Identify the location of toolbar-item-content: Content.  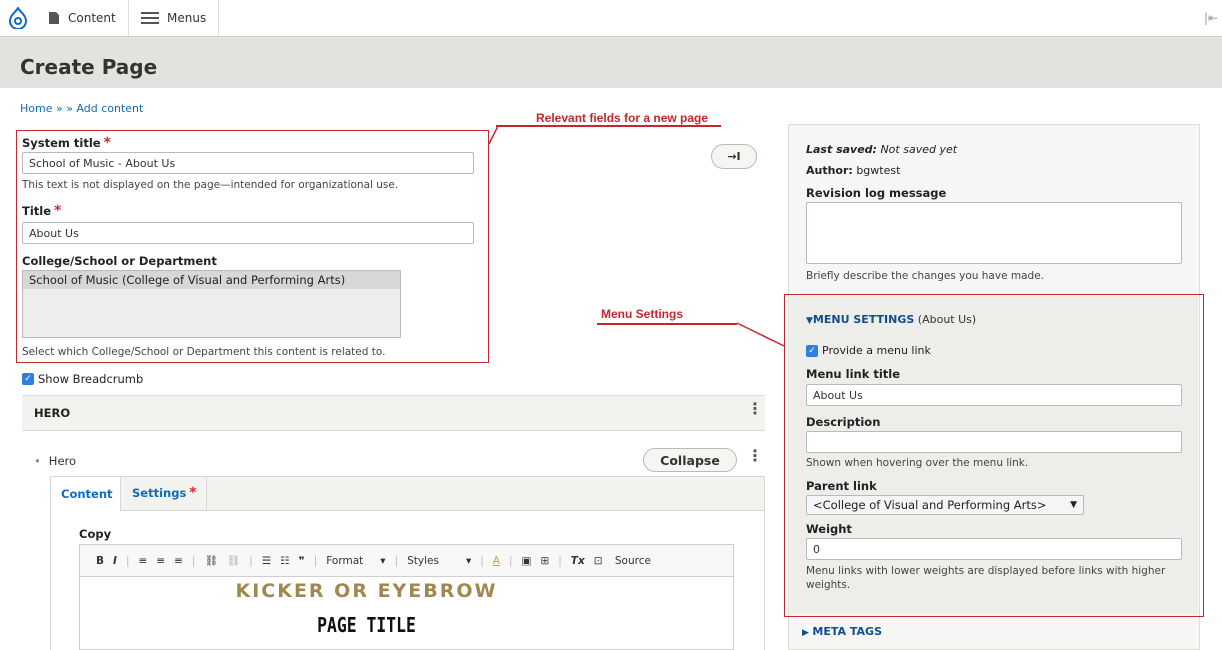
(82, 18).